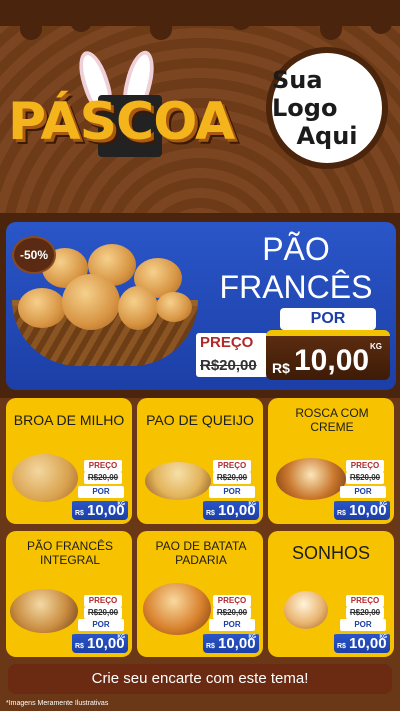 This screenshot has width=400, height=711. Describe the element at coordinates (296, 249) in the screenshot. I see `hero-title-line-1: PÃO` at that location.